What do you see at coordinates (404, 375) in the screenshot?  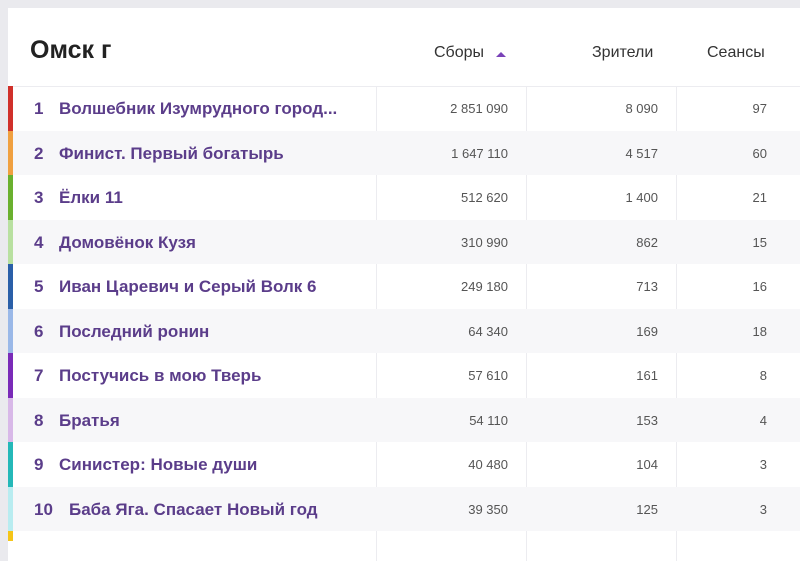 I see `table-row: 7 Постучись в мою Тверь 57 610 161 8` at bounding box center [404, 375].